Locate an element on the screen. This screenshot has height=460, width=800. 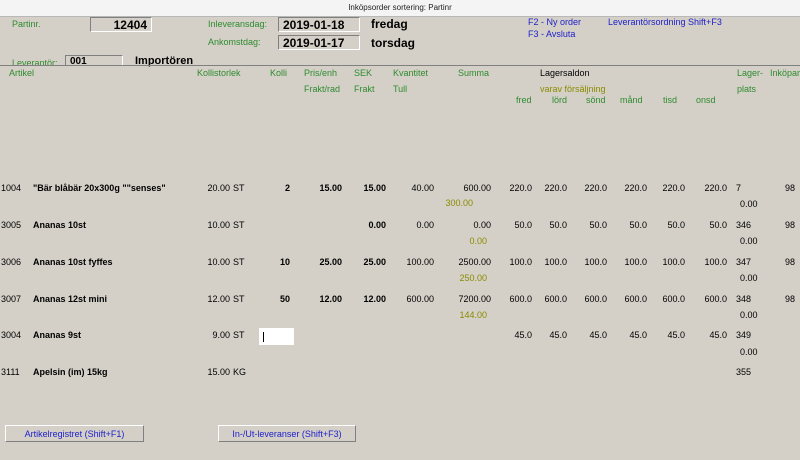
row-mand: 45.0 is located at coordinates (638, 335).